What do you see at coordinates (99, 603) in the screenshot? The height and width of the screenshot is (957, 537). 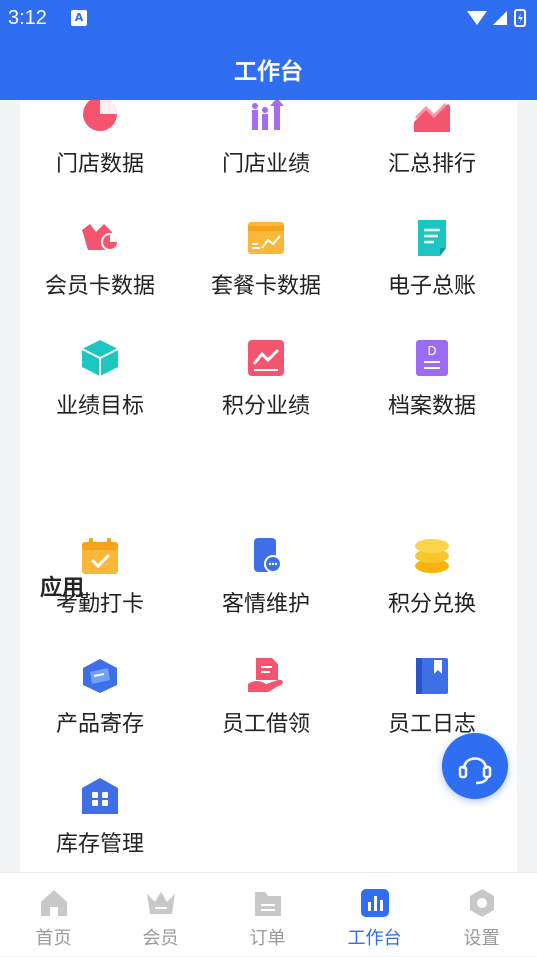 I see `item-label: 考勤打卡` at bounding box center [99, 603].